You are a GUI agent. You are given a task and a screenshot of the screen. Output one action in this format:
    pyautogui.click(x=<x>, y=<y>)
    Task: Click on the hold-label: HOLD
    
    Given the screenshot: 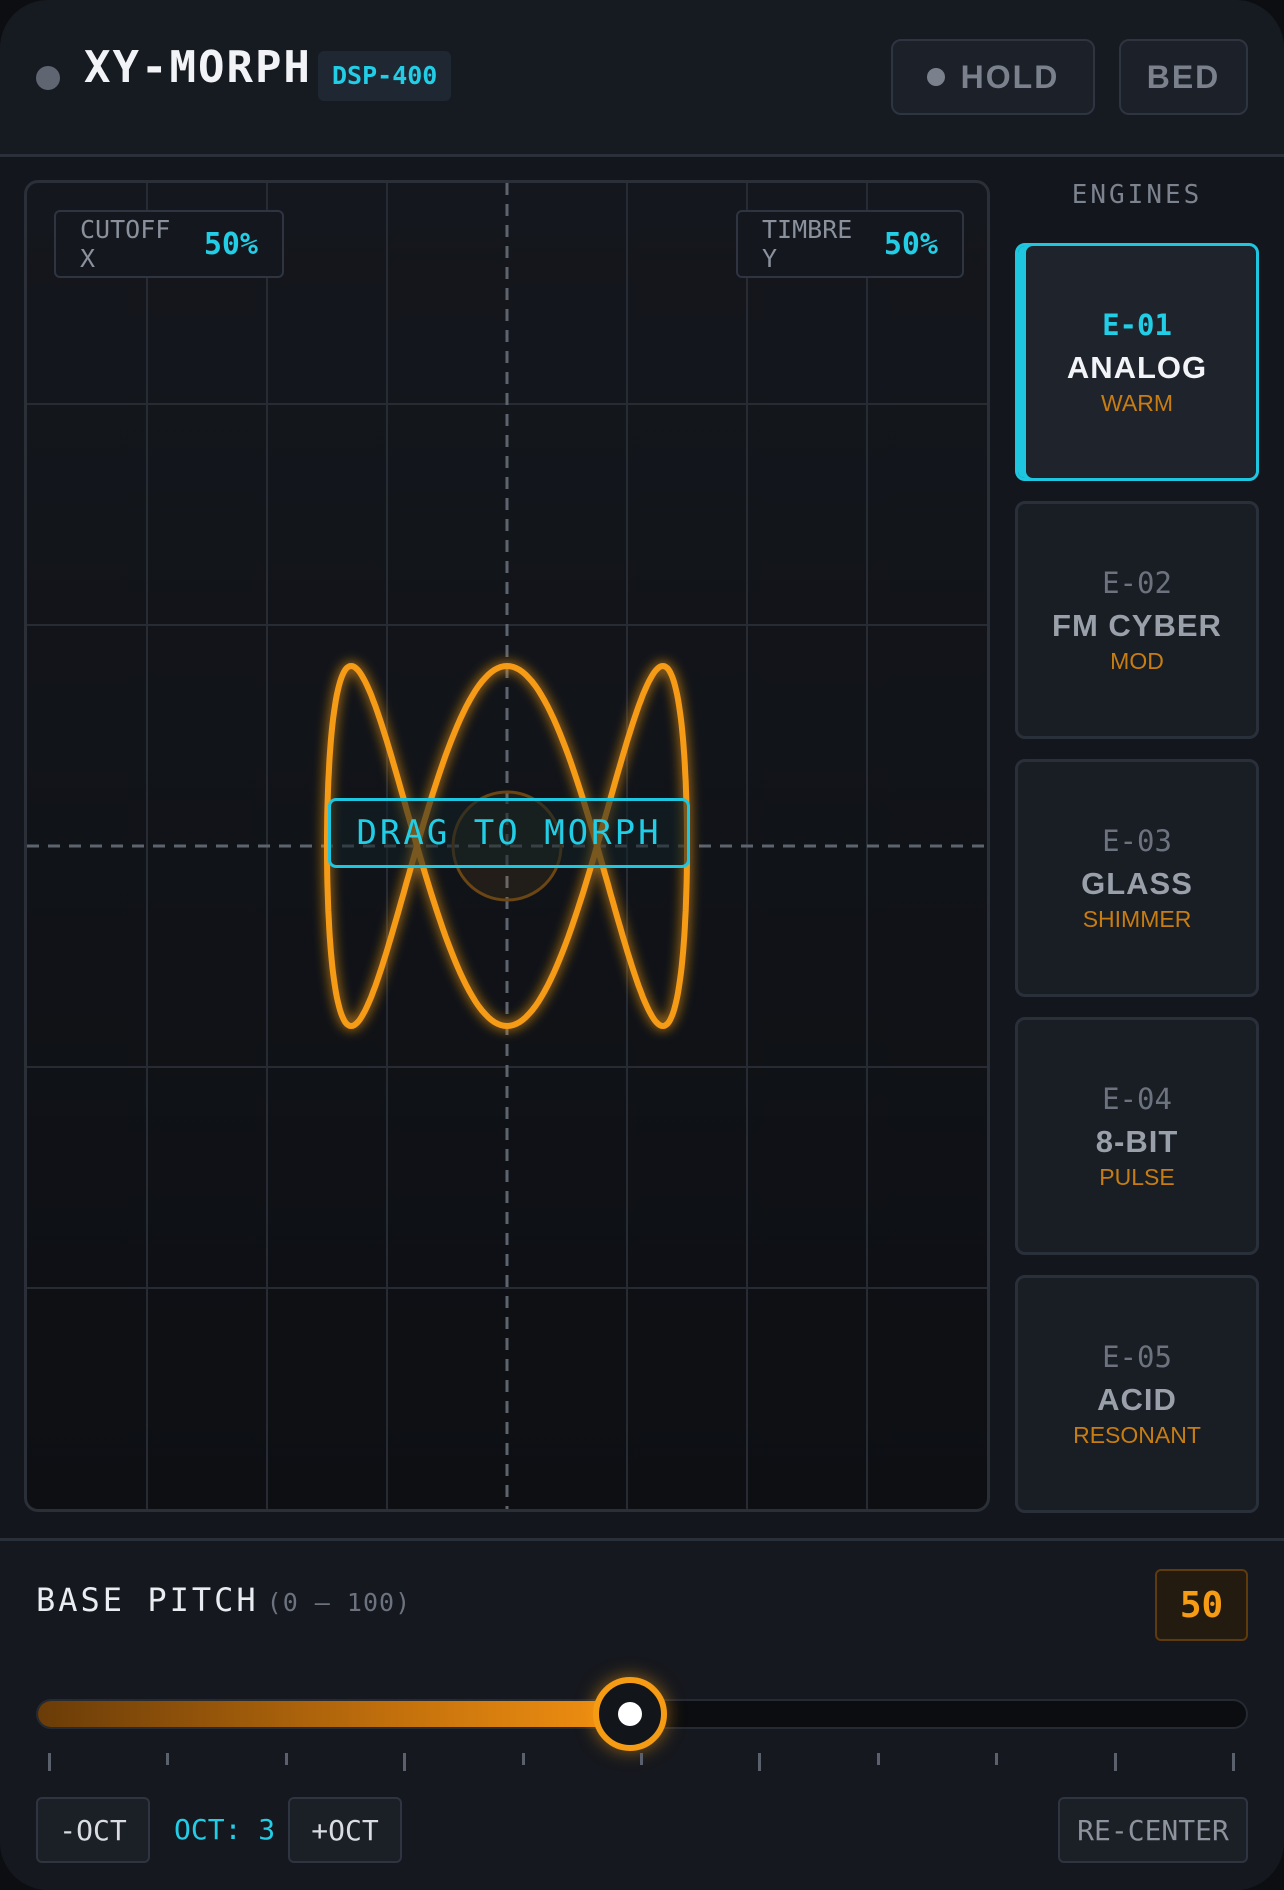 What is the action you would take?
    pyautogui.click(x=1010, y=76)
    